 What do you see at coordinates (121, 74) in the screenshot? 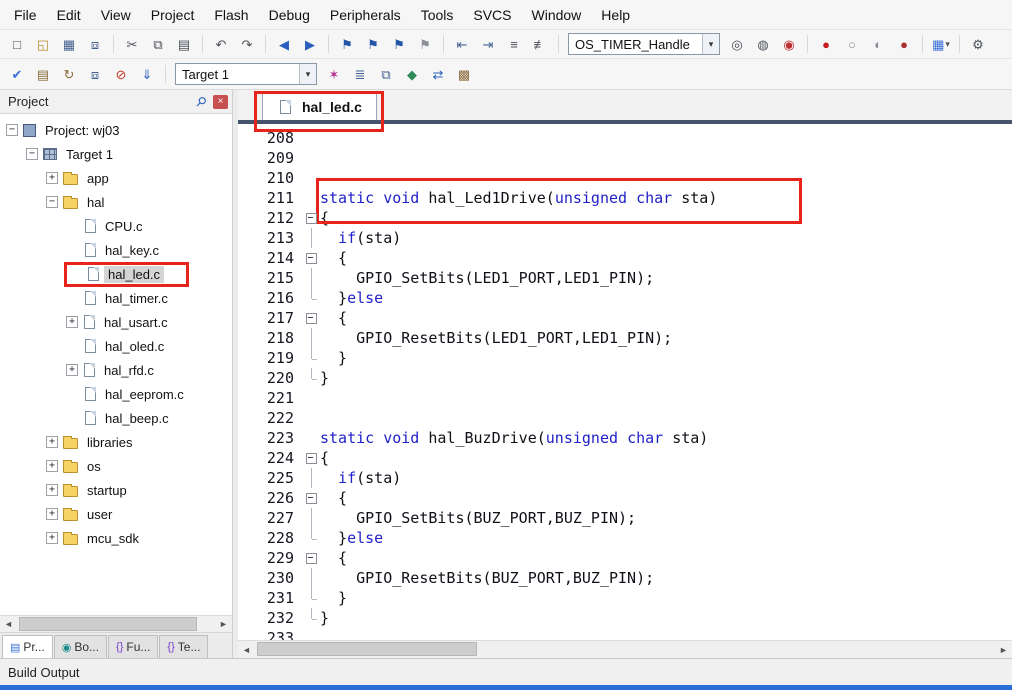
I see `stop-build-icon: ⊘` at bounding box center [121, 74].